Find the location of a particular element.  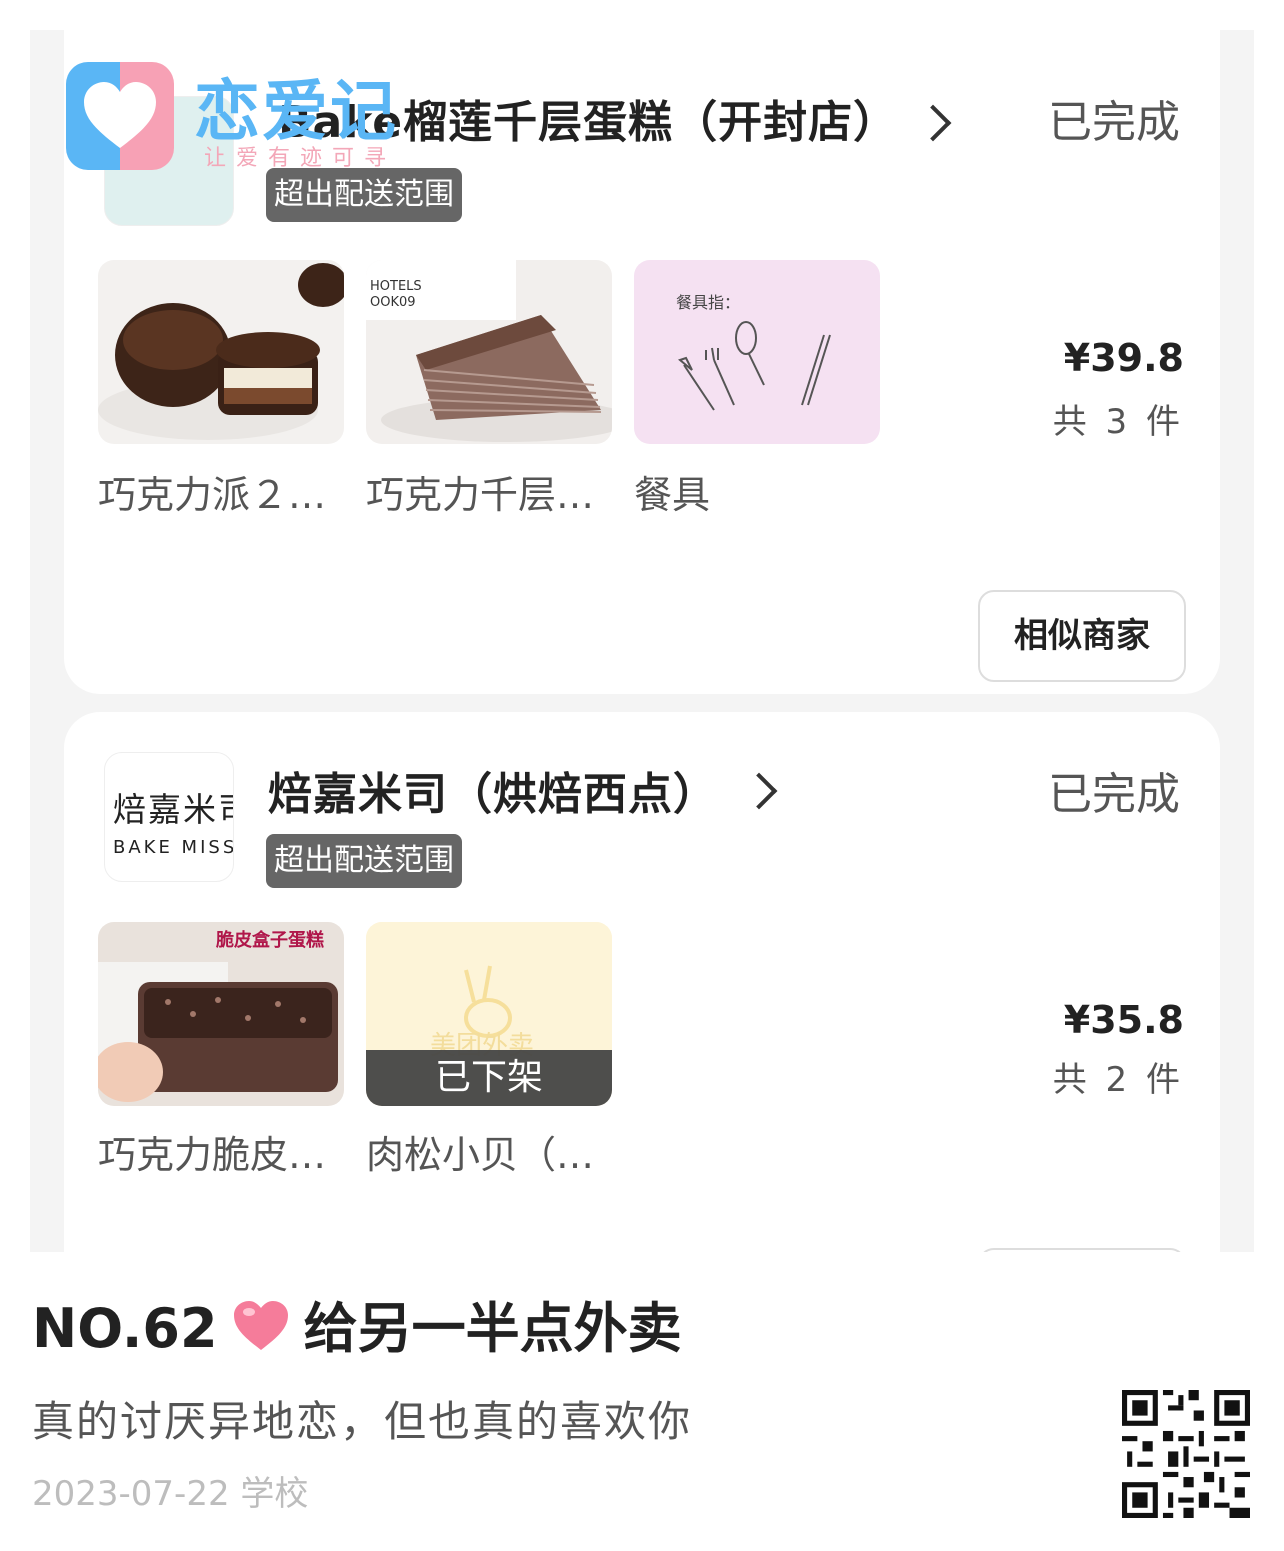

item-count: 共 2 件 is located at coordinates (1118, 1080).